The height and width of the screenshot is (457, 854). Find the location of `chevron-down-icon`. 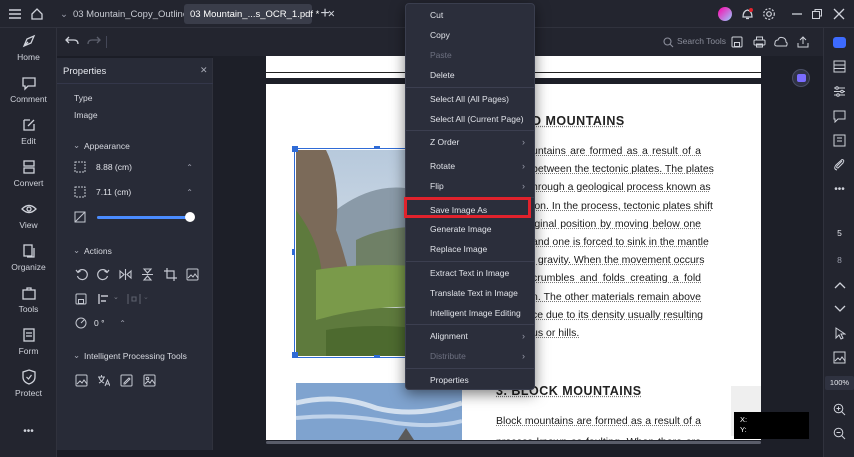

chevron-down-icon is located at coordinates (839, 308).